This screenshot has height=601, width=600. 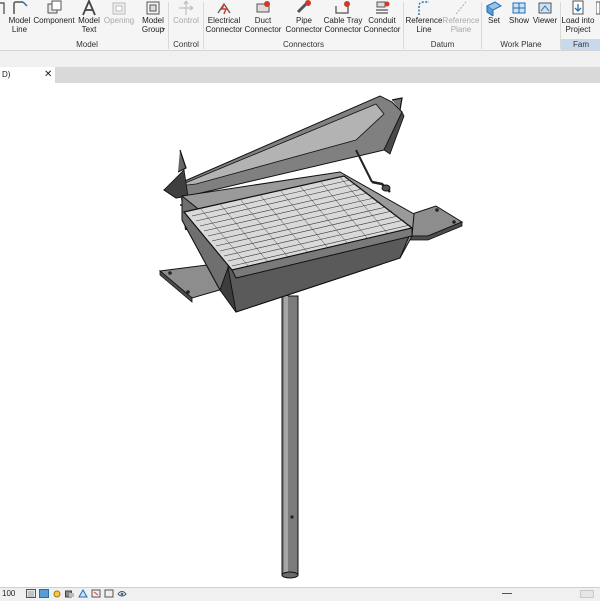 I want to click on show-label: Show, so click(x=518, y=20).